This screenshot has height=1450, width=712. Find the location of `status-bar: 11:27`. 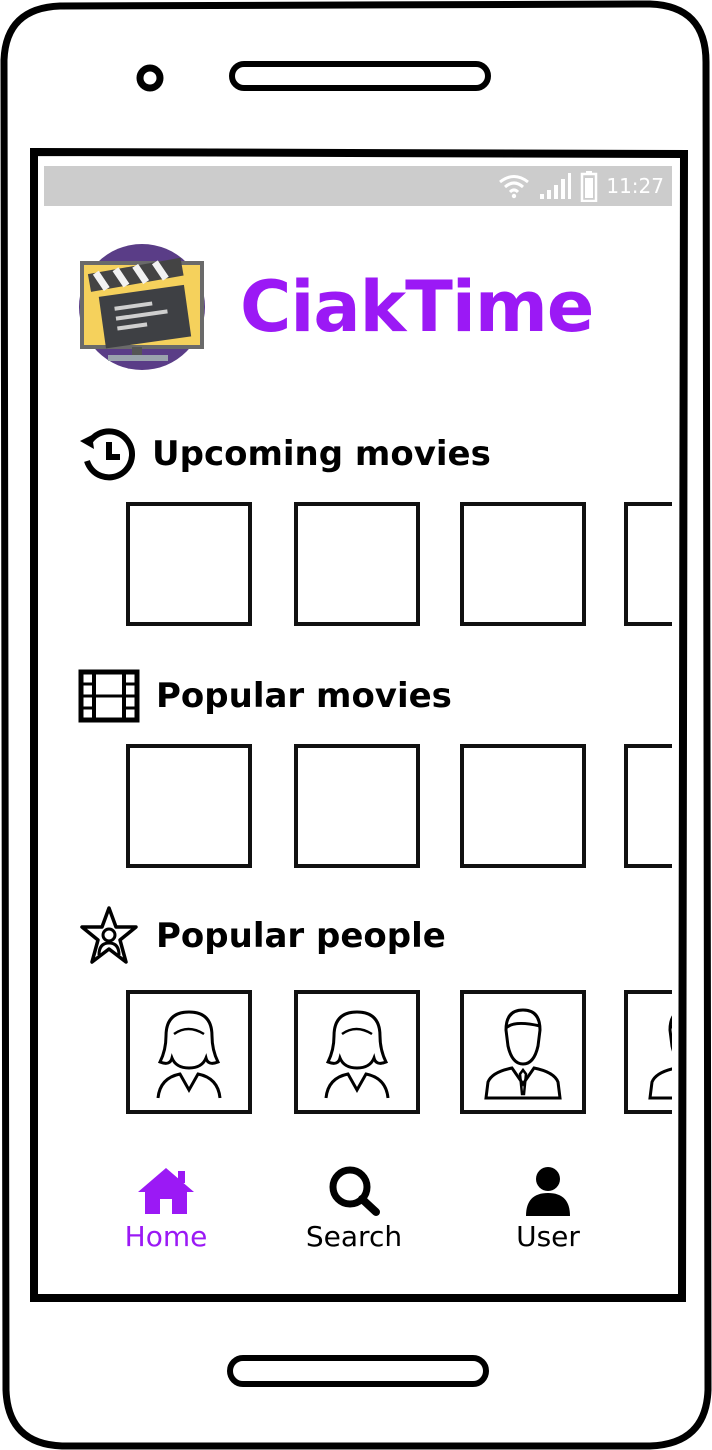

status-bar: 11:27 is located at coordinates (358, 186).